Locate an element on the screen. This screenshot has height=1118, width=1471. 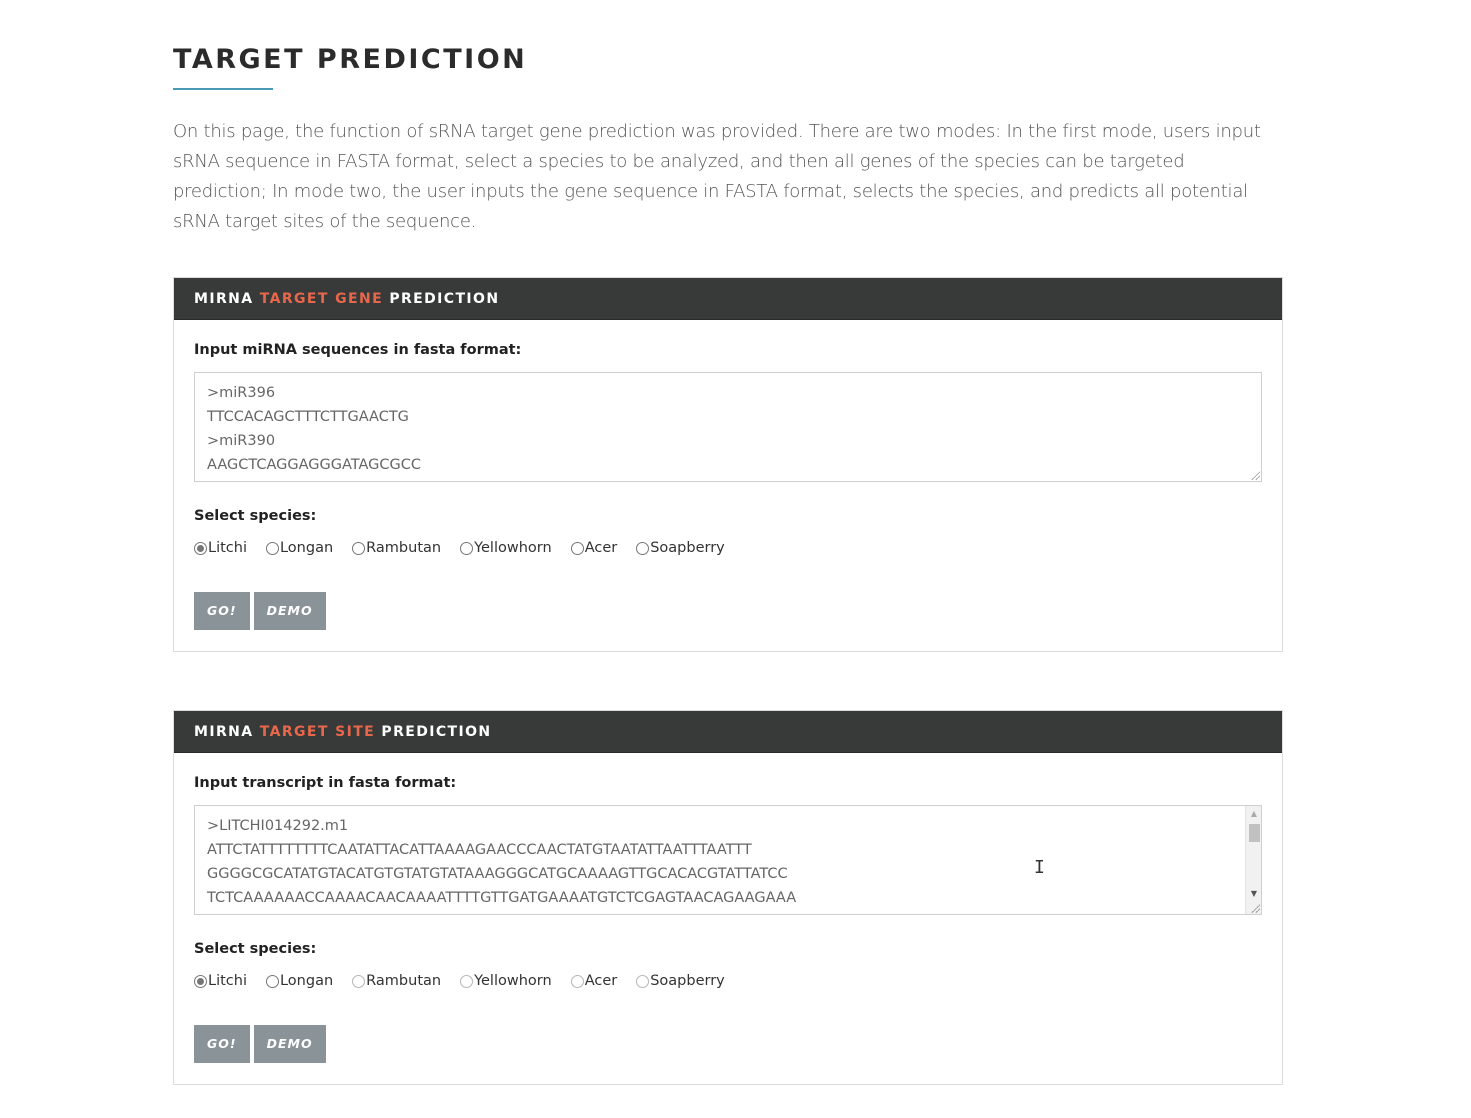
transcript-input-label: Input transcript in fasta format: is located at coordinates (325, 783).